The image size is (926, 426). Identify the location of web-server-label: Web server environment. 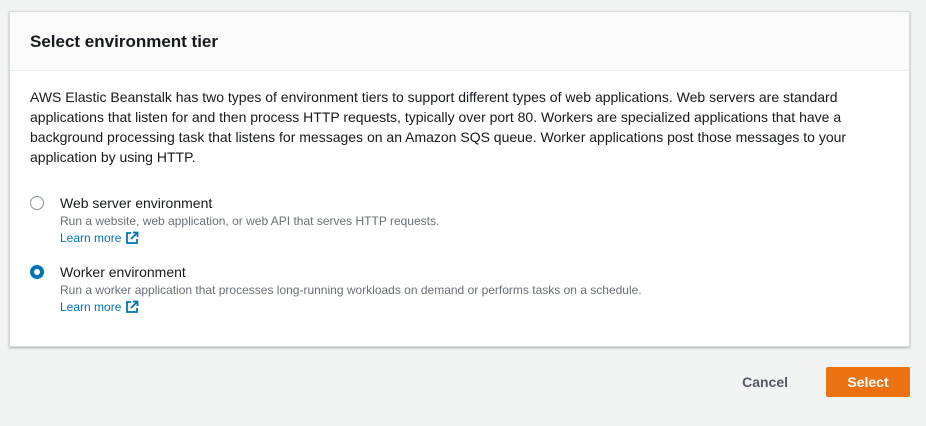
(249, 203).